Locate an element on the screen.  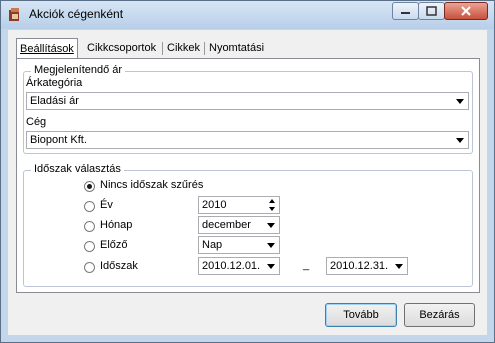
date-from-value: 2010.12.01. is located at coordinates (231, 266).